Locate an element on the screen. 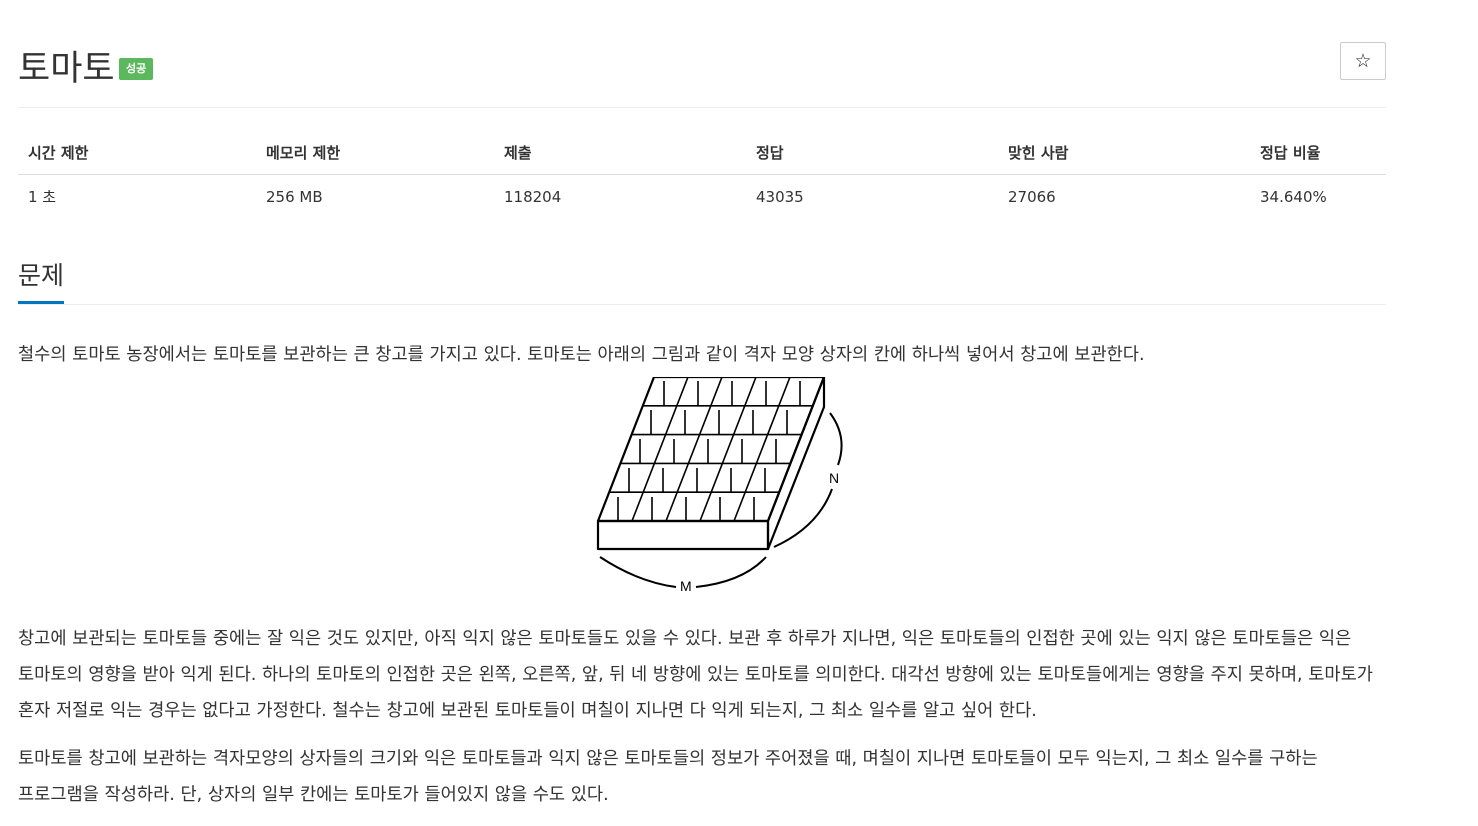 This screenshot has width=1478, height=826. value-memory-limit: 256 MB is located at coordinates (294, 196).